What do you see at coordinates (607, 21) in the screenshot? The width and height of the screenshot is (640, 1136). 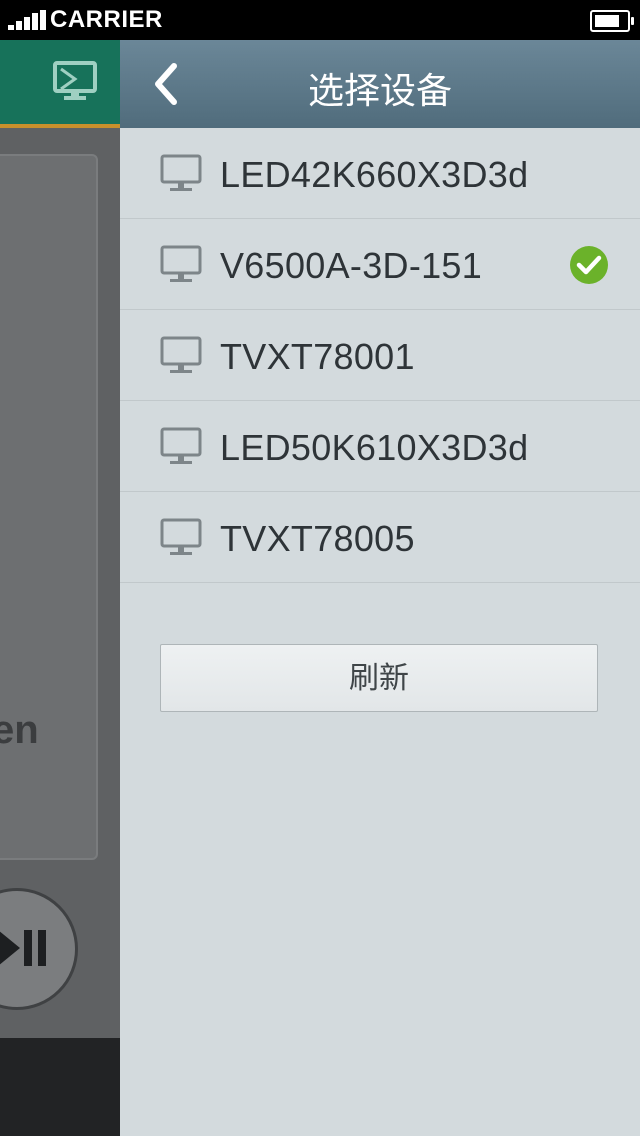 I see `battery-fill` at bounding box center [607, 21].